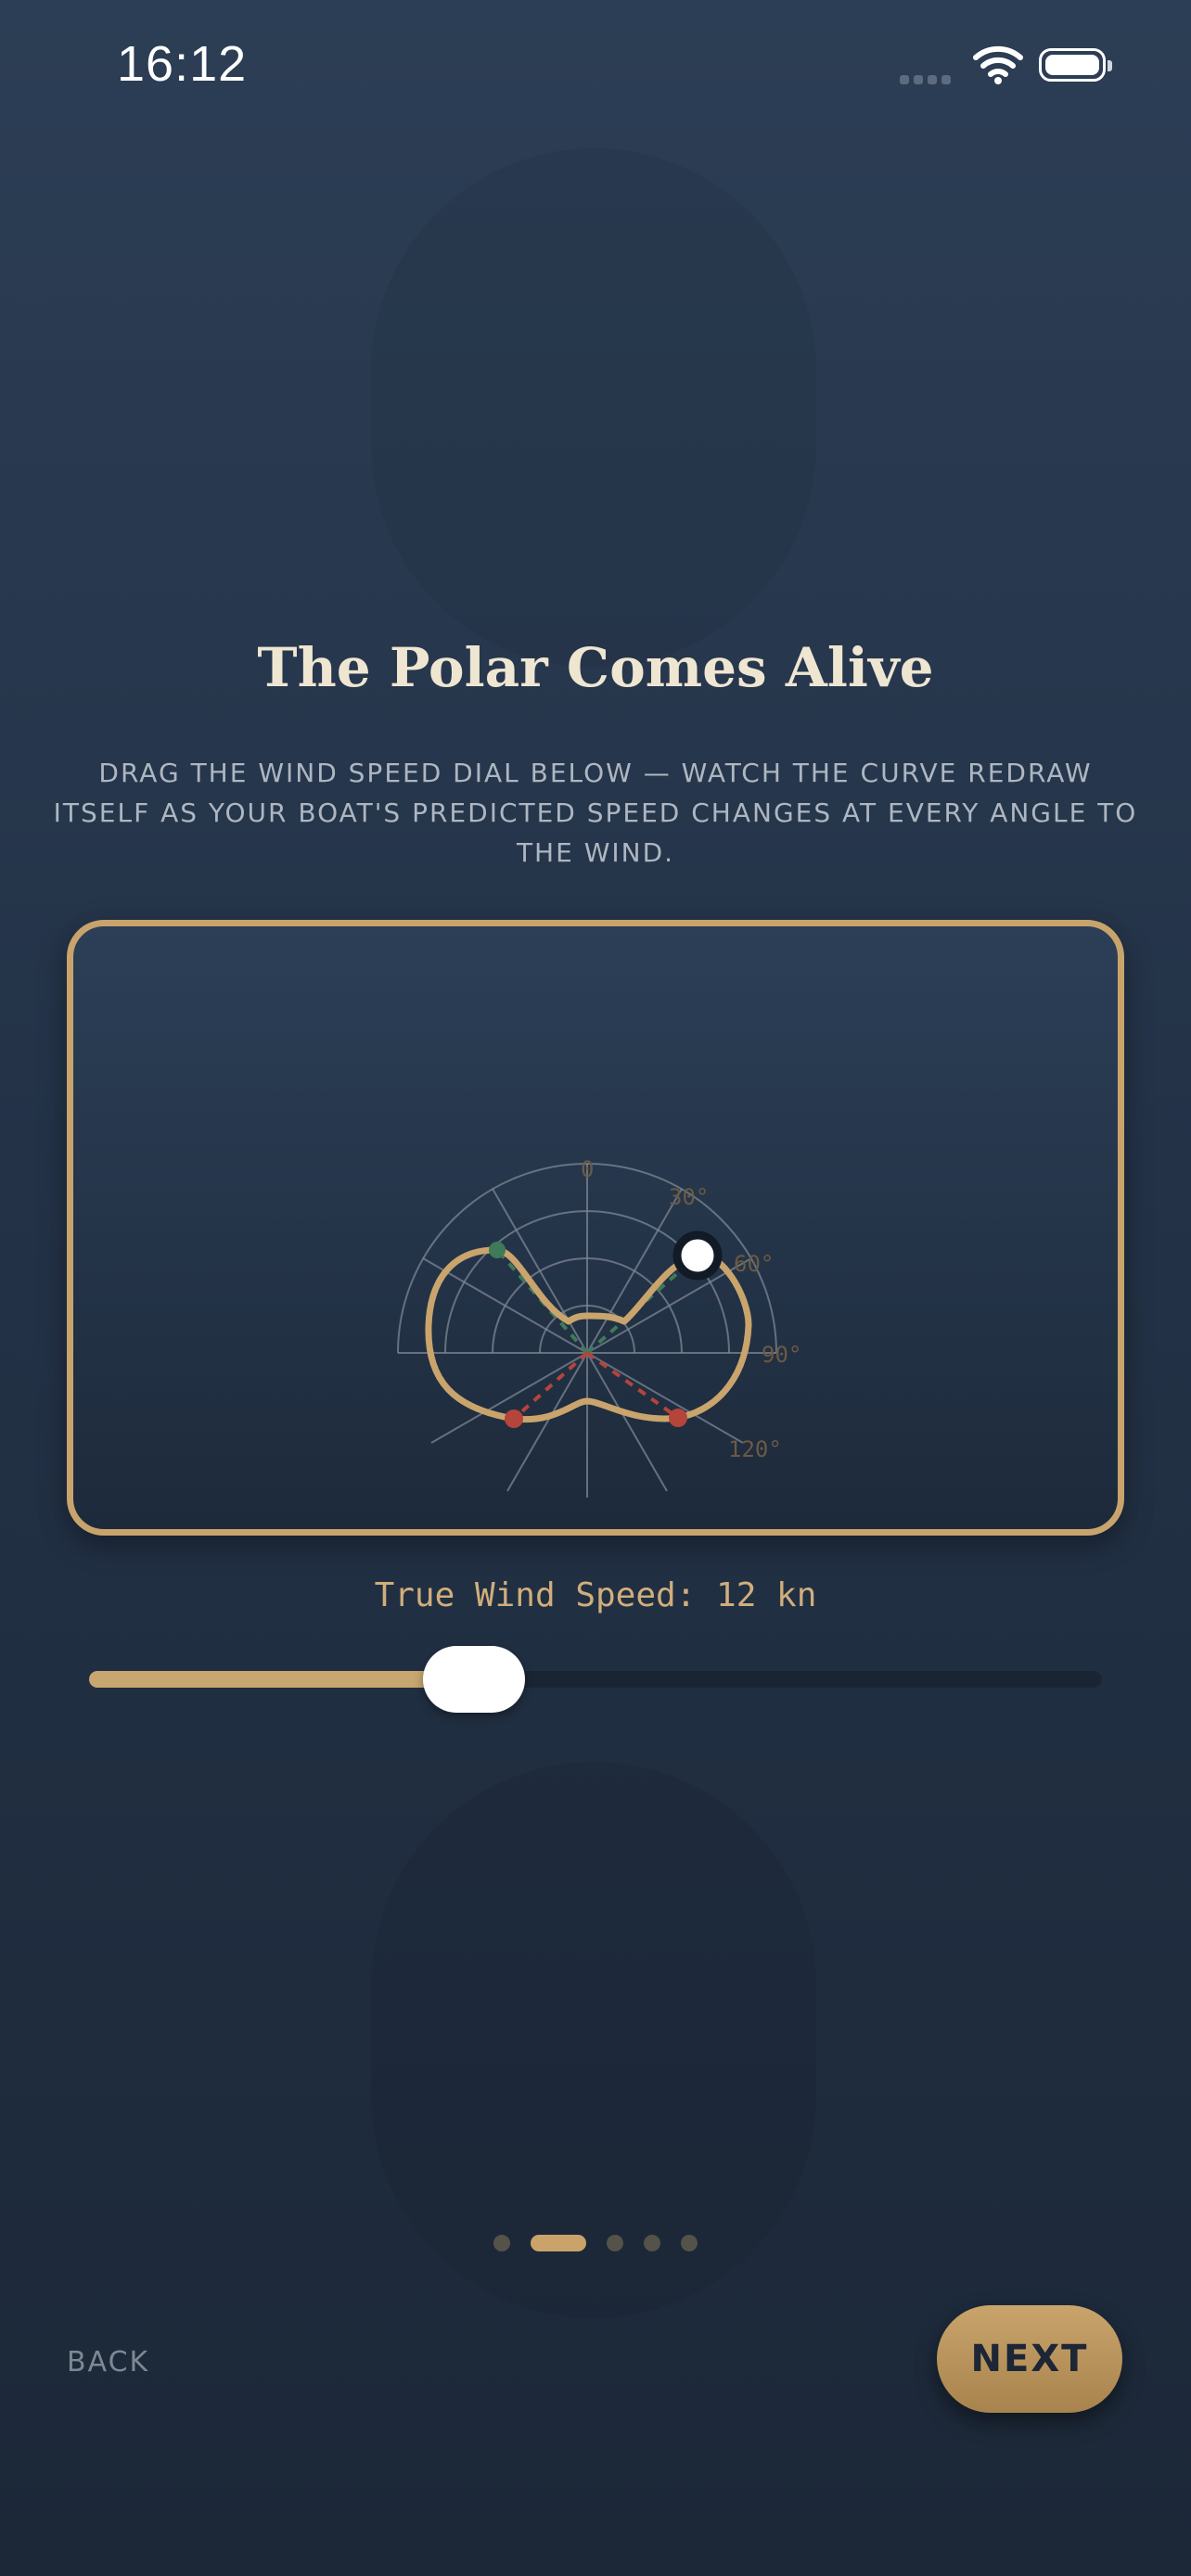 The width and height of the screenshot is (1191, 2576). I want to click on slider-thumb, so click(473, 1679).